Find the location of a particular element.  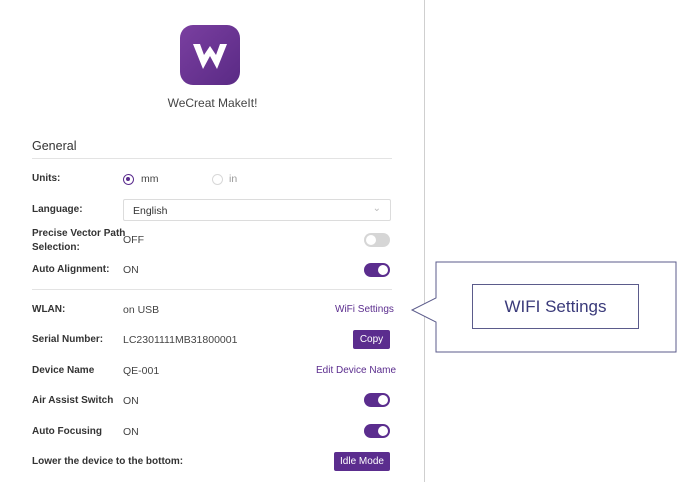

callout-frame is located at coordinates (543, 307).